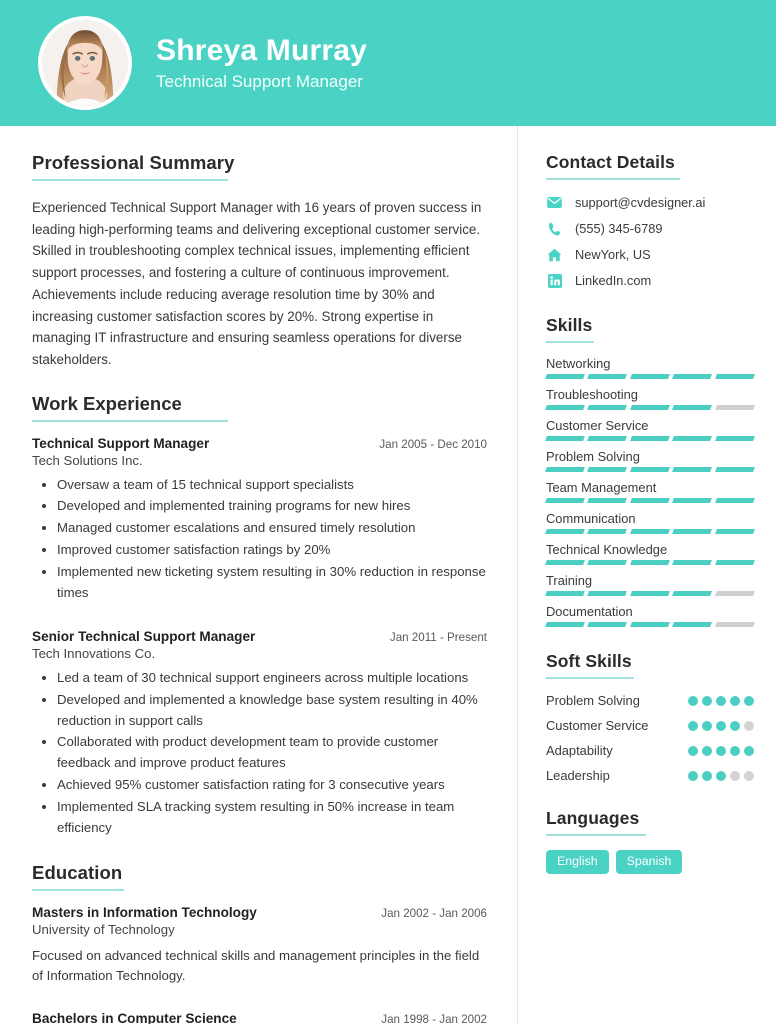 This screenshot has height=1024, width=776. Describe the element at coordinates (597, 726) in the screenshot. I see `soft-skill-label: Customer Service` at that location.